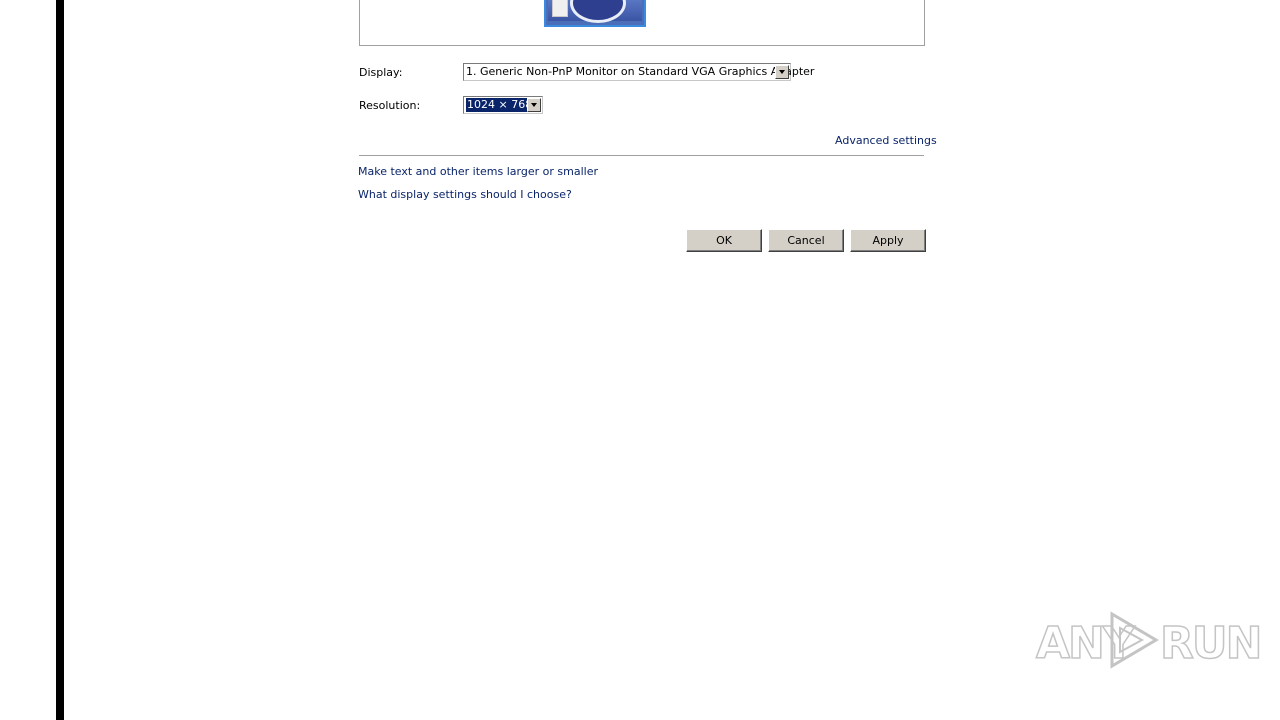 The image size is (1280, 720). I want to click on watermark-right-text: RUN, so click(1211, 643).